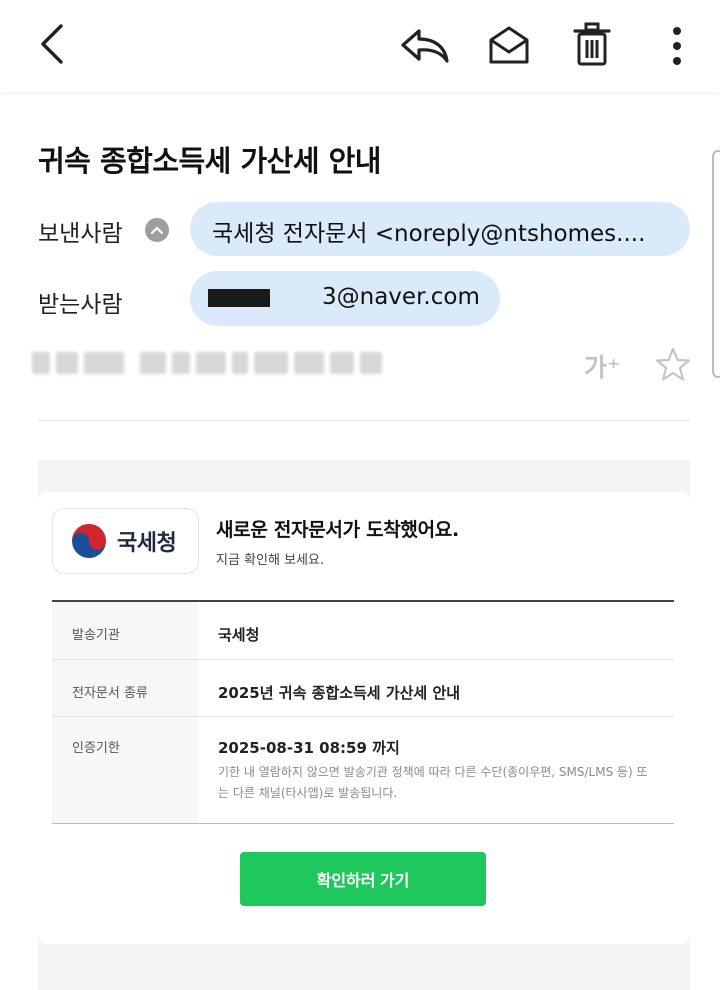 The height and width of the screenshot is (990, 720). Describe the element at coordinates (339, 693) in the screenshot. I see `row-value: 2025년 귀속 종합소득세 가산세 안내` at that location.